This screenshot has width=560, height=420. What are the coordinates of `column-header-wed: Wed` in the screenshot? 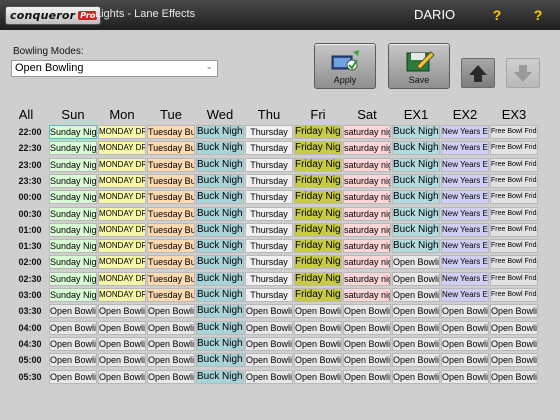 It's located at (220, 115).